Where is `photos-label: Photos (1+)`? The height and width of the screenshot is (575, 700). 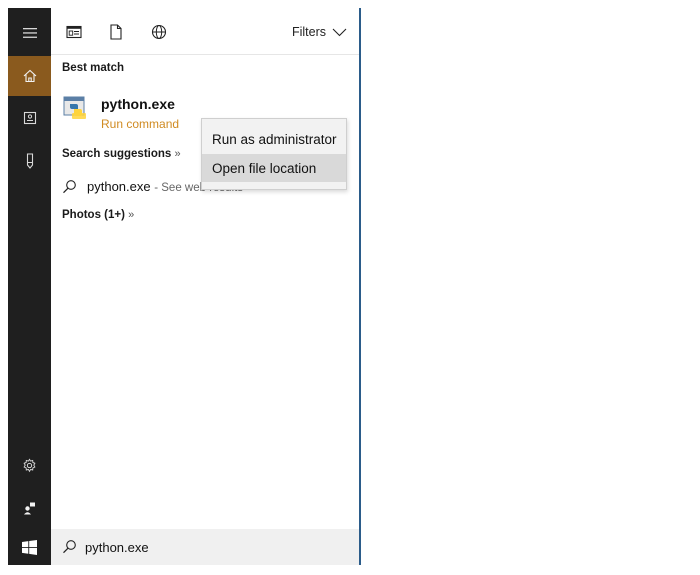 photos-label: Photos (1+) is located at coordinates (93, 215).